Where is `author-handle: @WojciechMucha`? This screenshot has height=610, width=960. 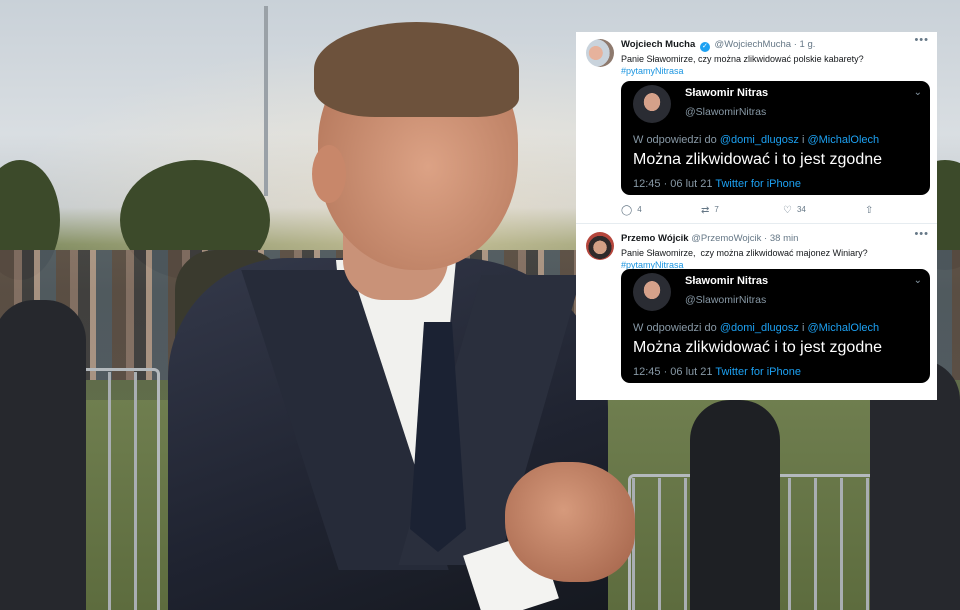 author-handle: @WojciechMucha is located at coordinates (753, 44).